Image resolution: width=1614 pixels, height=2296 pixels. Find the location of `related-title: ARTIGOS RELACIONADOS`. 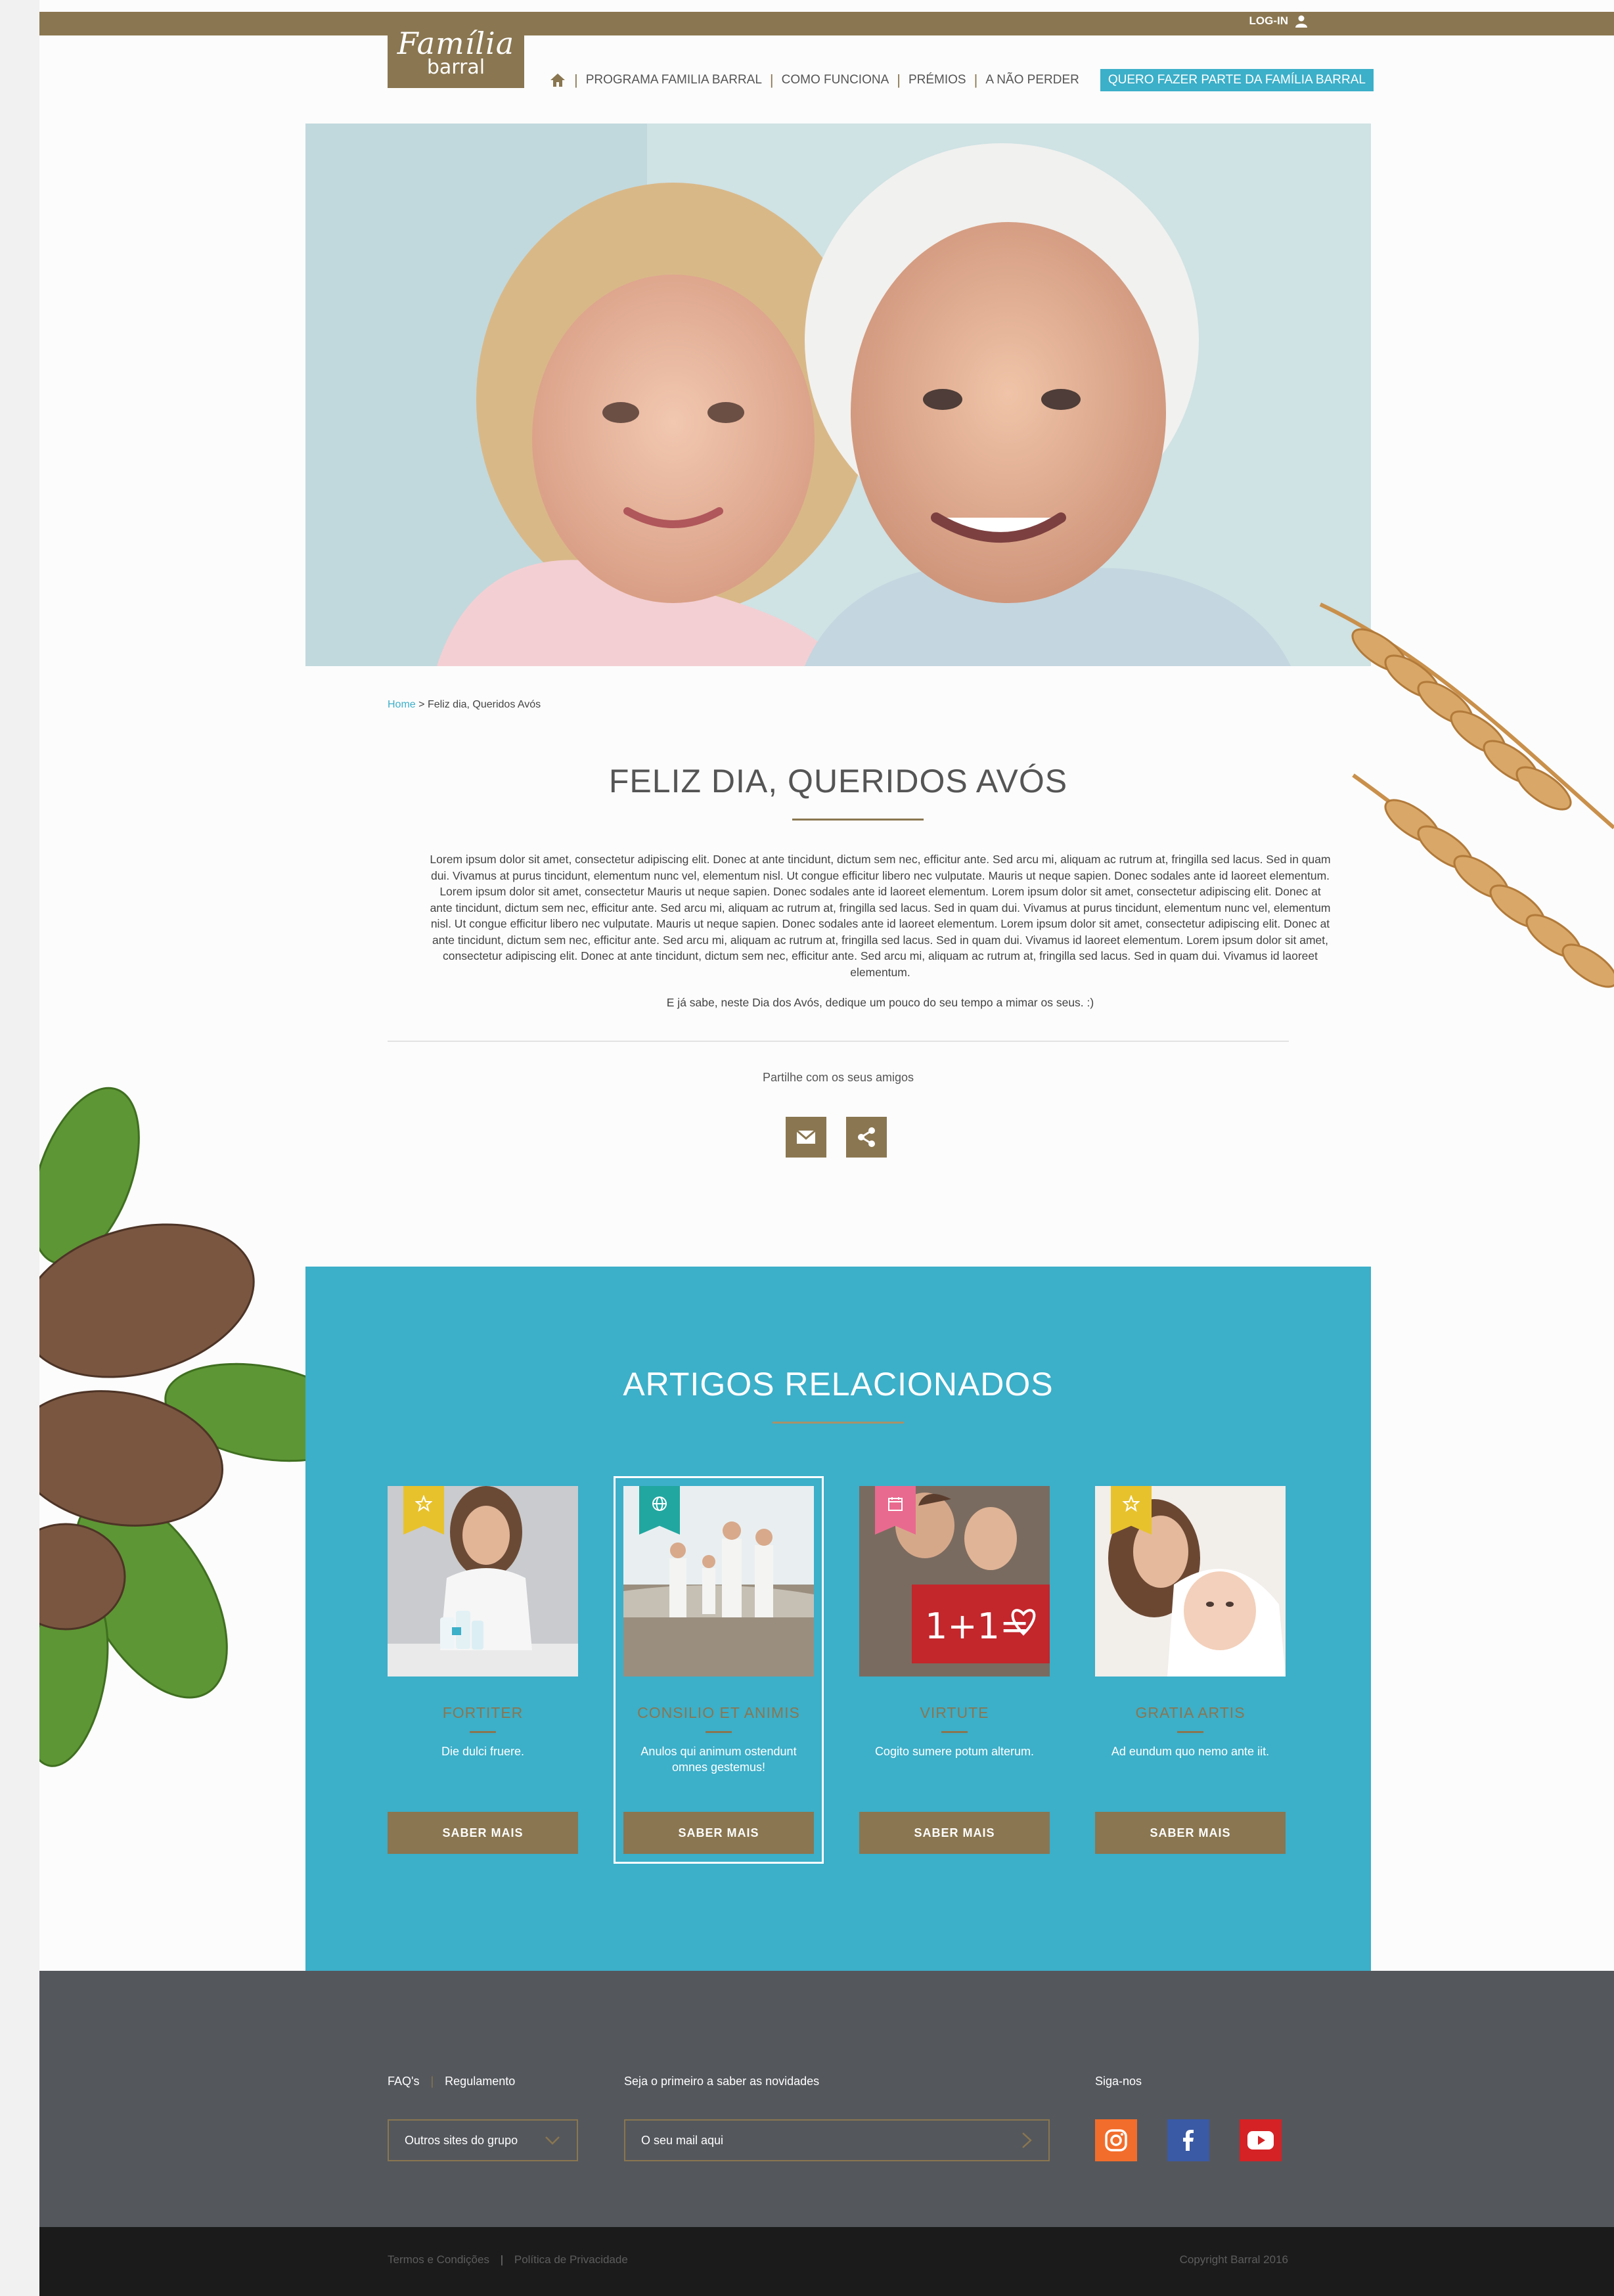

related-title: ARTIGOS RELACIONADOS is located at coordinates (838, 1384).